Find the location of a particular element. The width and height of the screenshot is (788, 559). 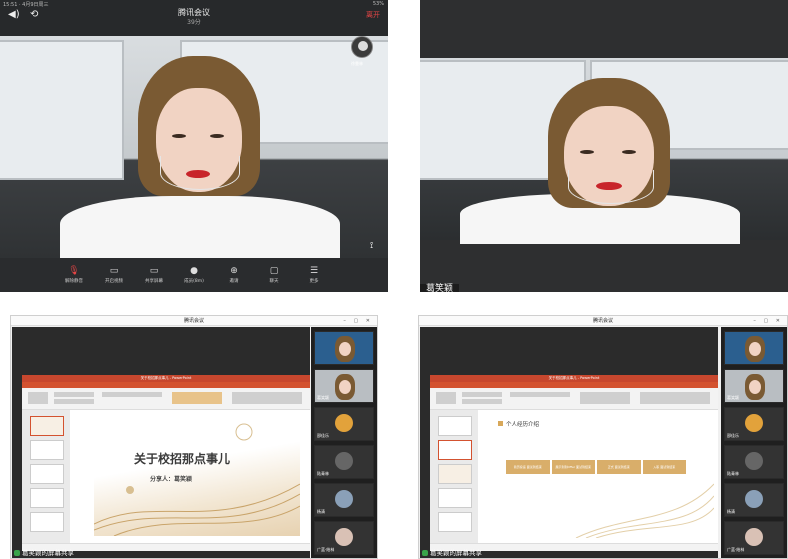

speaker-avatar is located at coordinates (362, 47).